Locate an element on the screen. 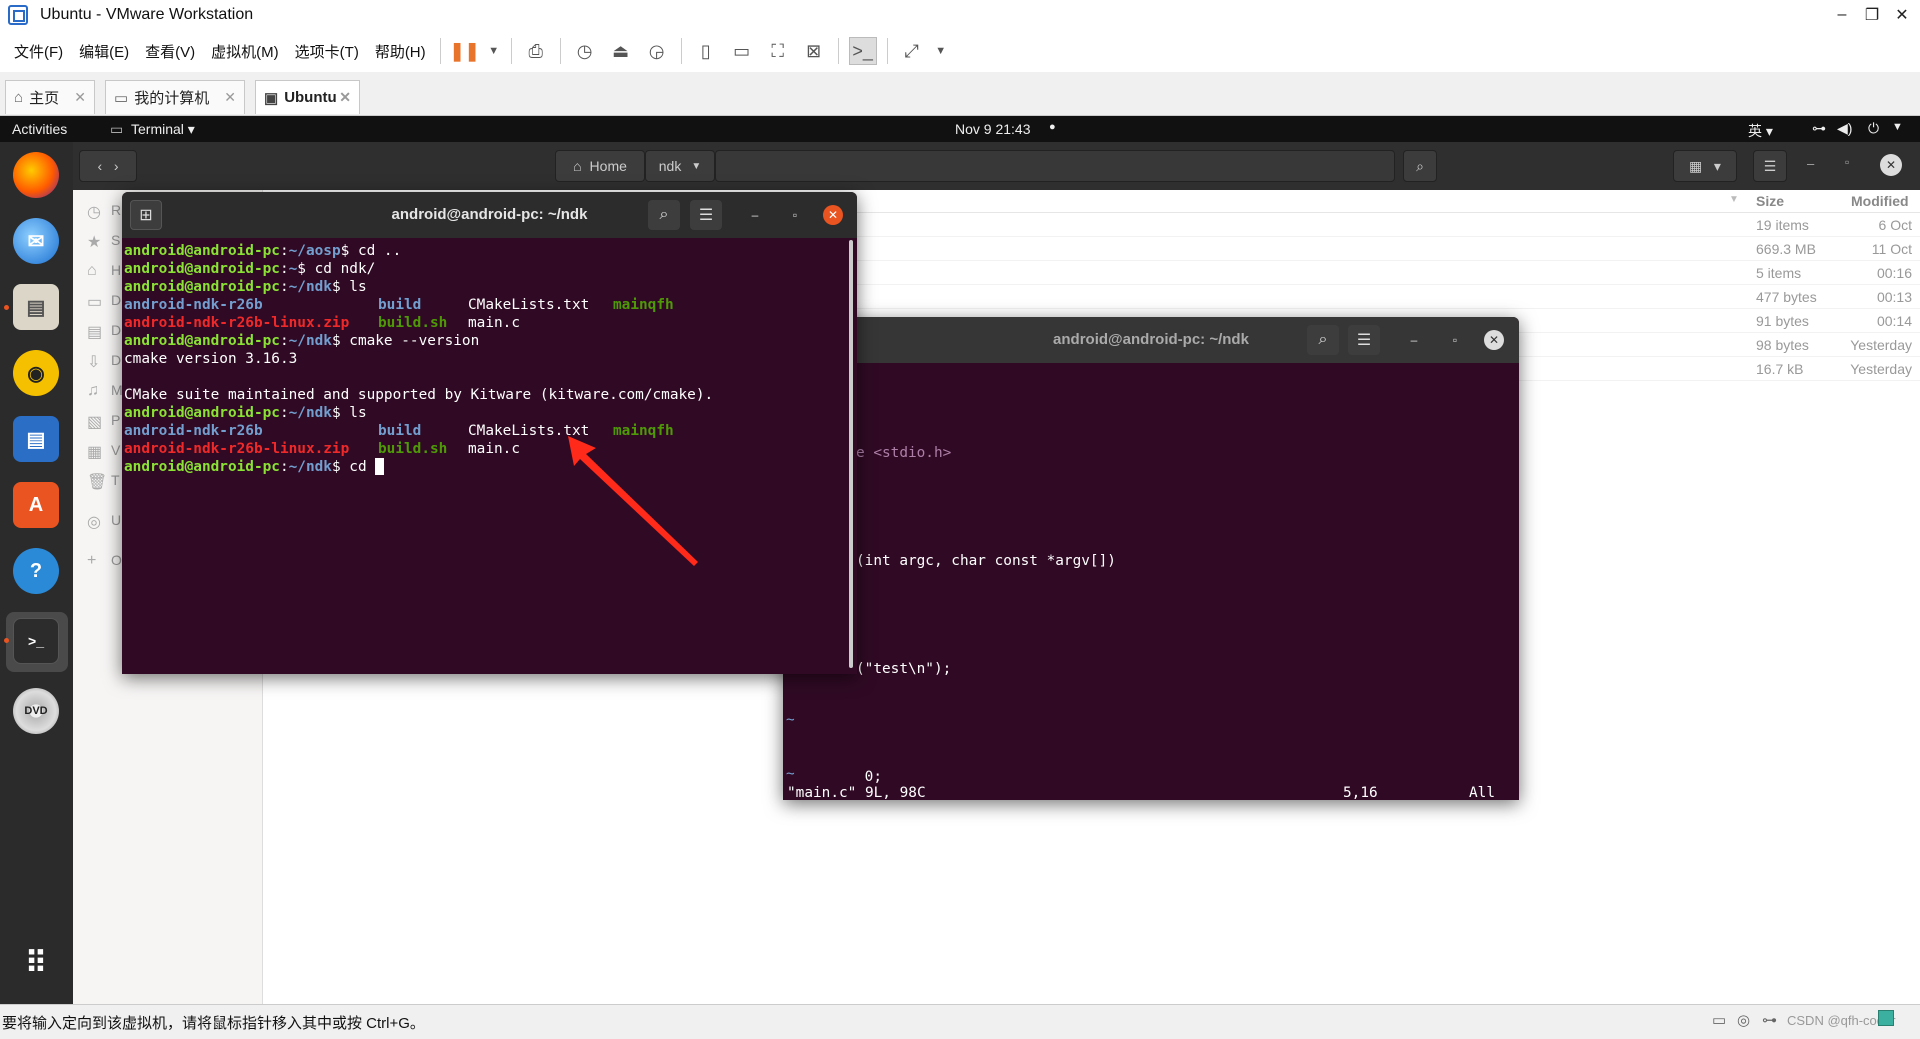 The height and width of the screenshot is (1039, 1920). snapshot-manager-icon: ◶ is located at coordinates (657, 51).